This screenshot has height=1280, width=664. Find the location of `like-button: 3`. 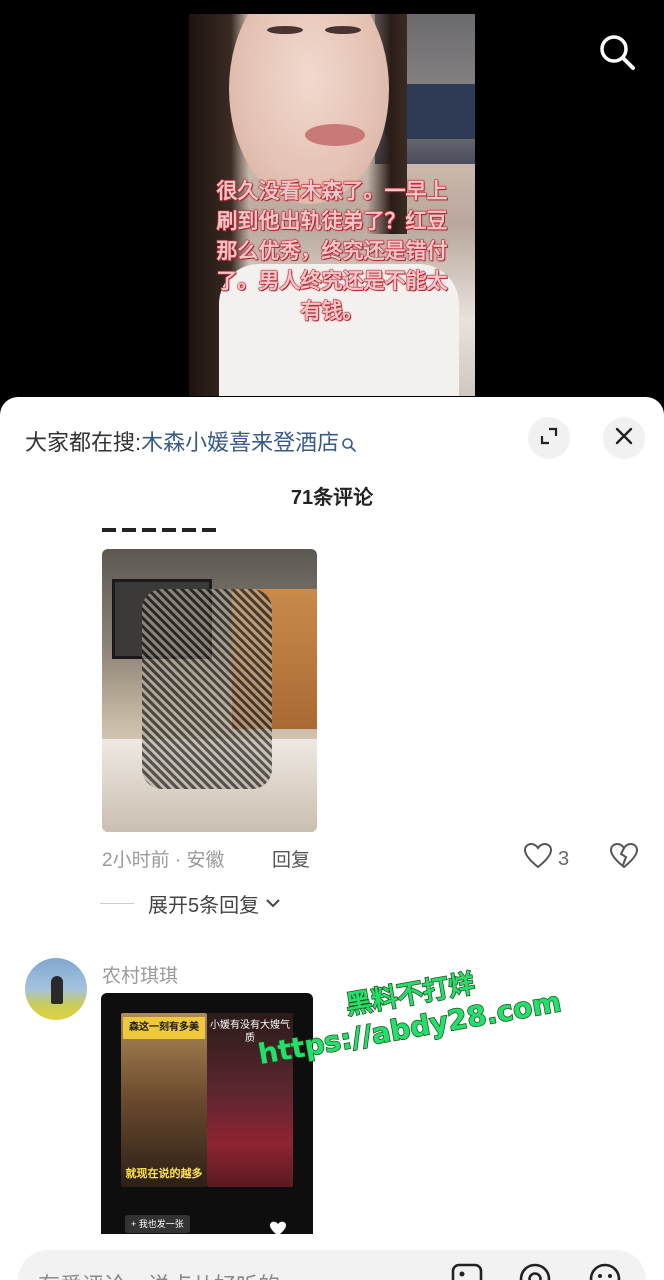

like-button: 3 is located at coordinates (546, 858).